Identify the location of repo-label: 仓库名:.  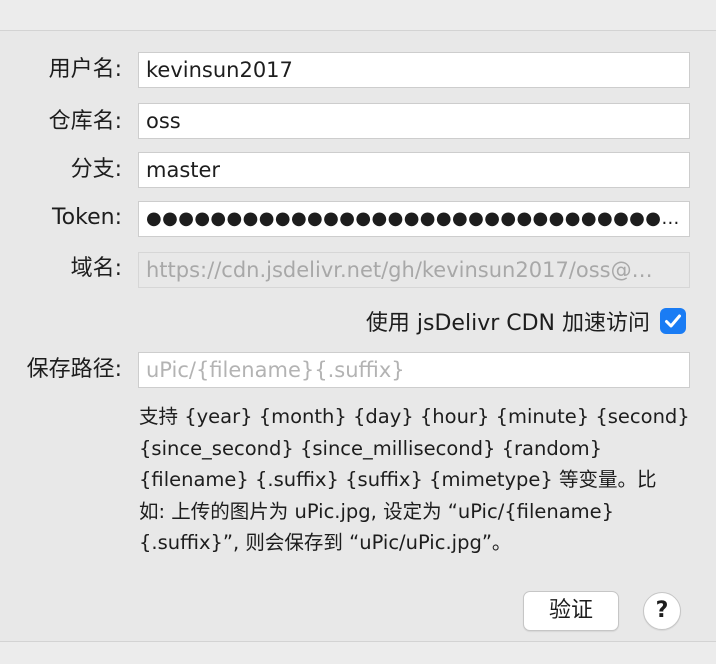
(85, 121).